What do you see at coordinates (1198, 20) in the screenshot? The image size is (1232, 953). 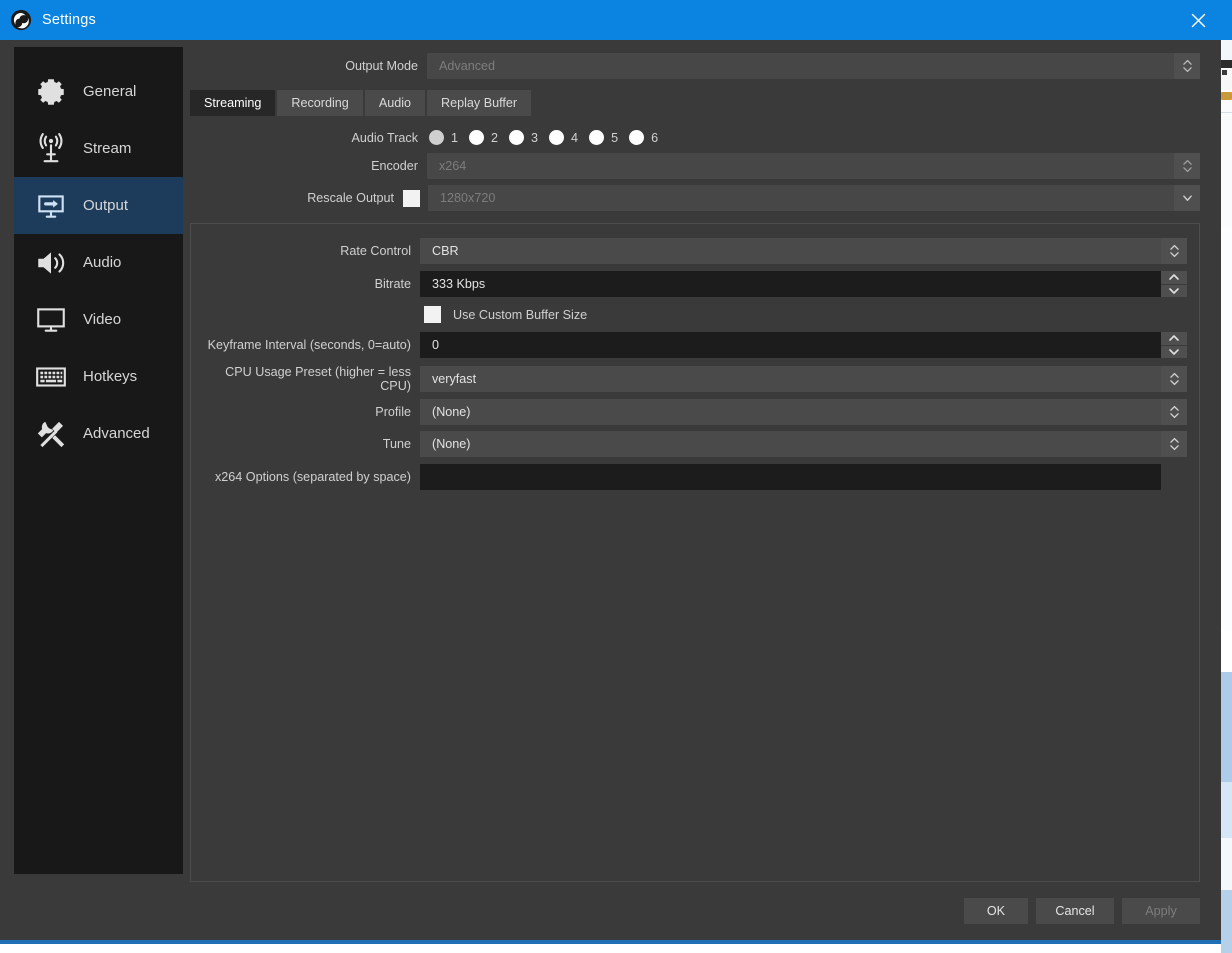 I see `close-icon` at bounding box center [1198, 20].